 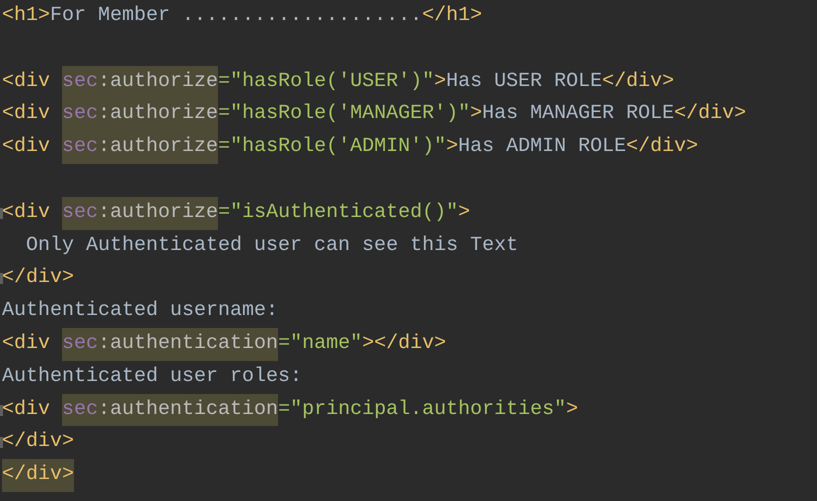 What do you see at coordinates (152, 377) in the screenshot?
I see `code-line: Authenticated user roles:` at bounding box center [152, 377].